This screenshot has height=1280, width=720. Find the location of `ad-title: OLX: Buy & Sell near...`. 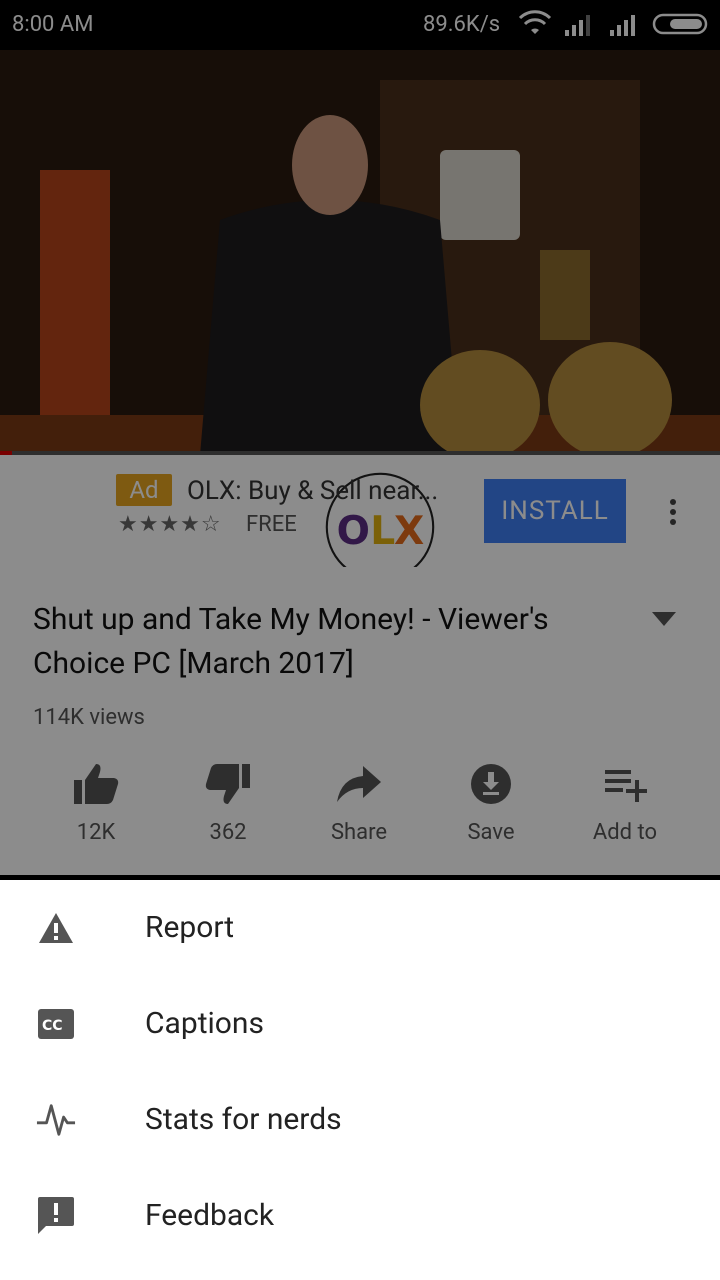

ad-title: OLX: Buy & Sell near... is located at coordinates (322, 491).